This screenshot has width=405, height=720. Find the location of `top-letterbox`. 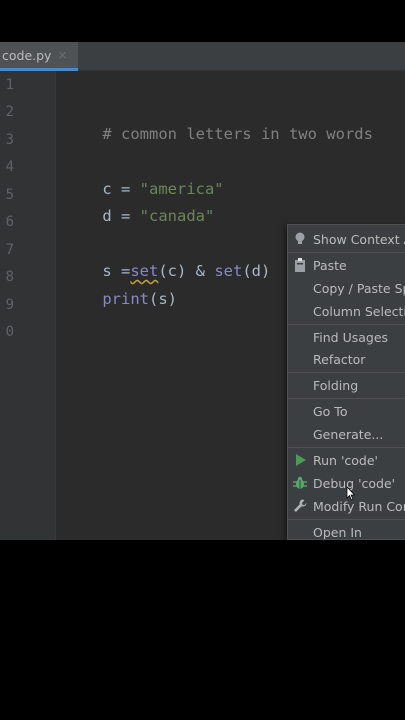

top-letterbox is located at coordinates (202, 21).